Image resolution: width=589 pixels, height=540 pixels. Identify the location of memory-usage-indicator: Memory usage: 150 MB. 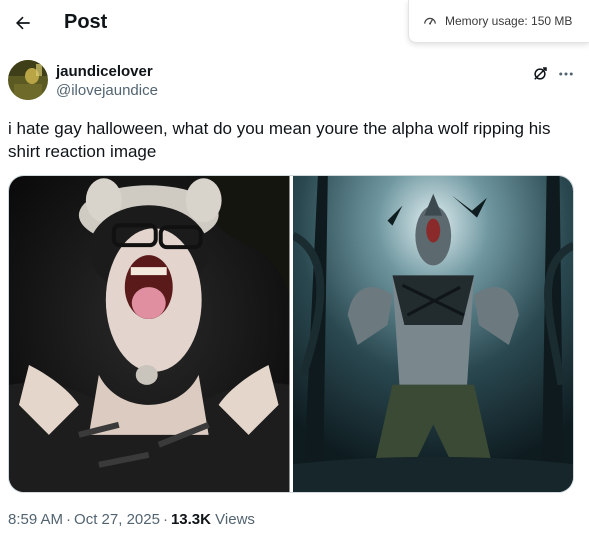
(498, 21).